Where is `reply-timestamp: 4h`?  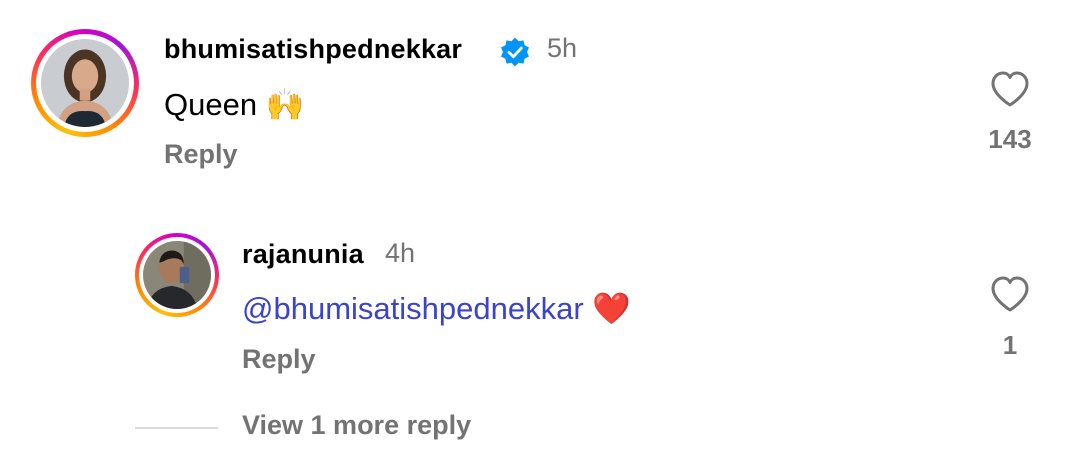 reply-timestamp: 4h is located at coordinates (400, 253).